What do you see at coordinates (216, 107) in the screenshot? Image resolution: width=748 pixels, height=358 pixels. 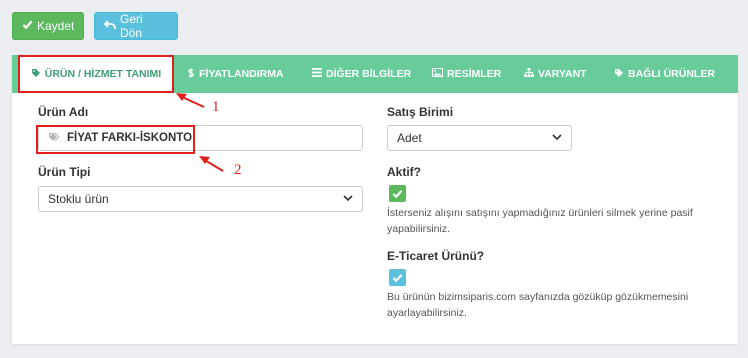 I see `annotation-number-1: 1` at bounding box center [216, 107].